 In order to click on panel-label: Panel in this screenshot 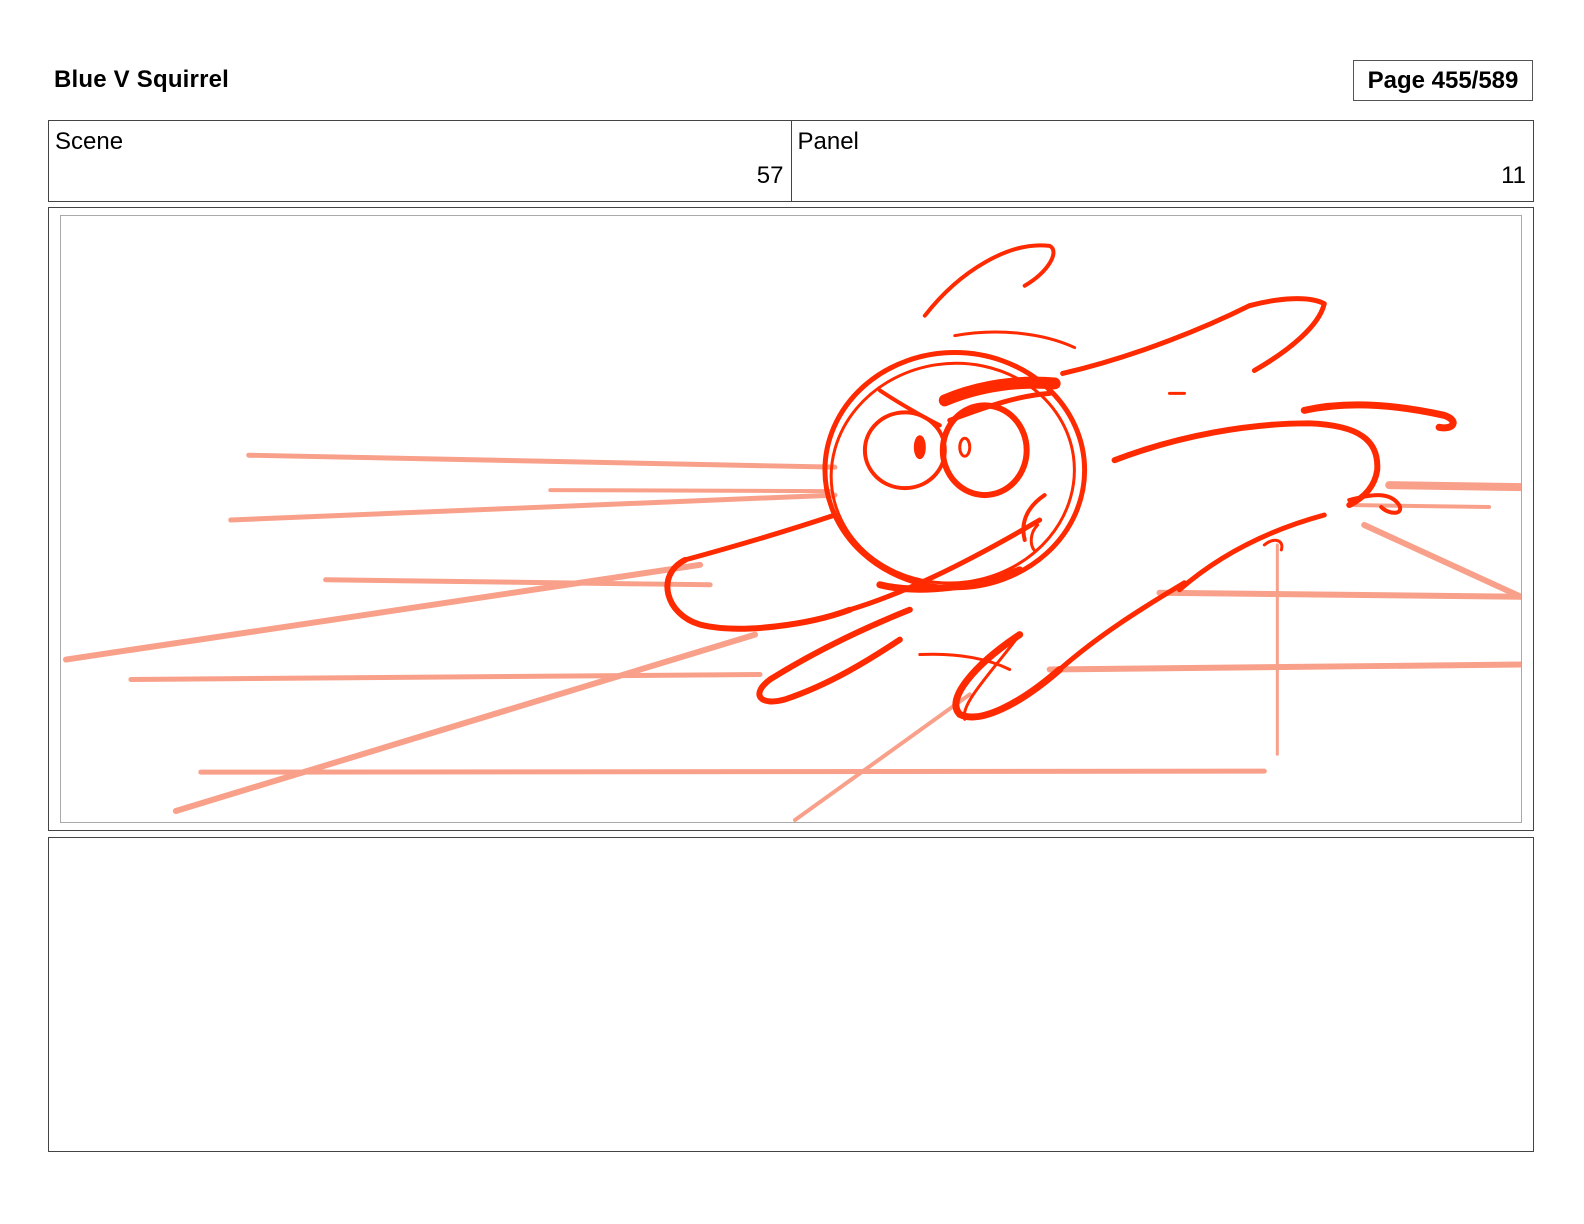, I will do `click(828, 141)`.